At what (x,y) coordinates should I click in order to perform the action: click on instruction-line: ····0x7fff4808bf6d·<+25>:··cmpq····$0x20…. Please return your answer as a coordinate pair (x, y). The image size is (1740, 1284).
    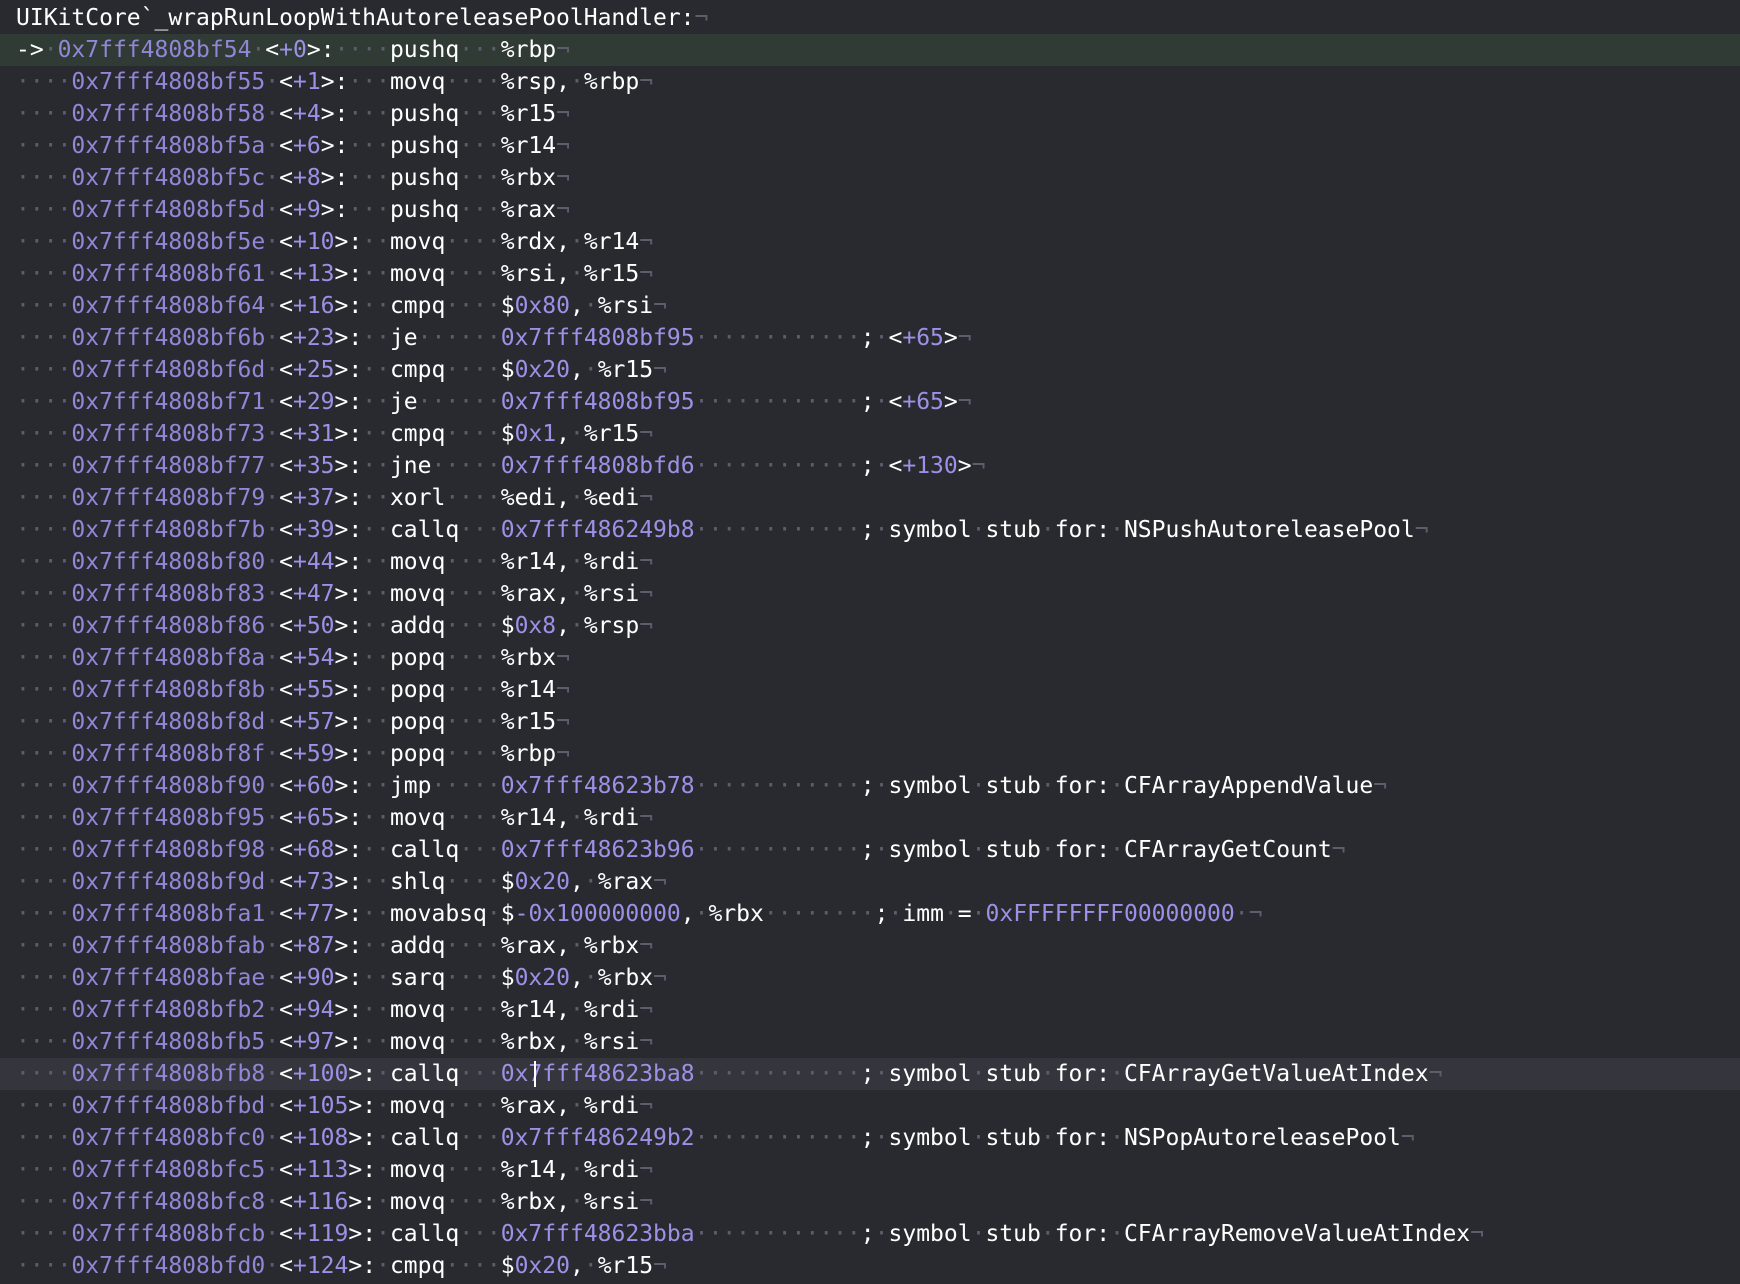
    Looking at the image, I should click on (870, 370).